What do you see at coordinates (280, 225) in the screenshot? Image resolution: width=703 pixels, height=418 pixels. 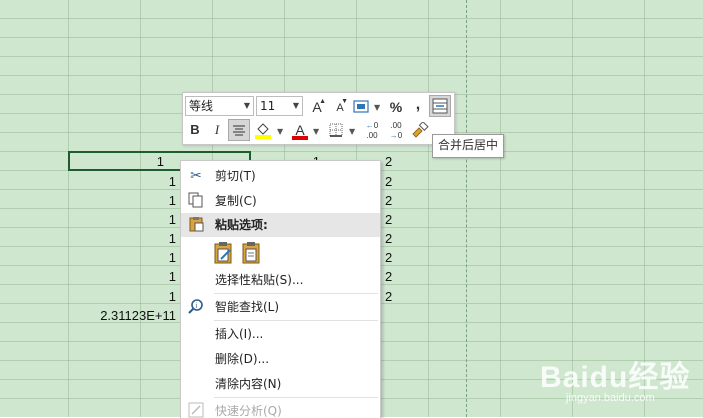 I see `menu-paste-options-header: 粘贴选项:` at bounding box center [280, 225].